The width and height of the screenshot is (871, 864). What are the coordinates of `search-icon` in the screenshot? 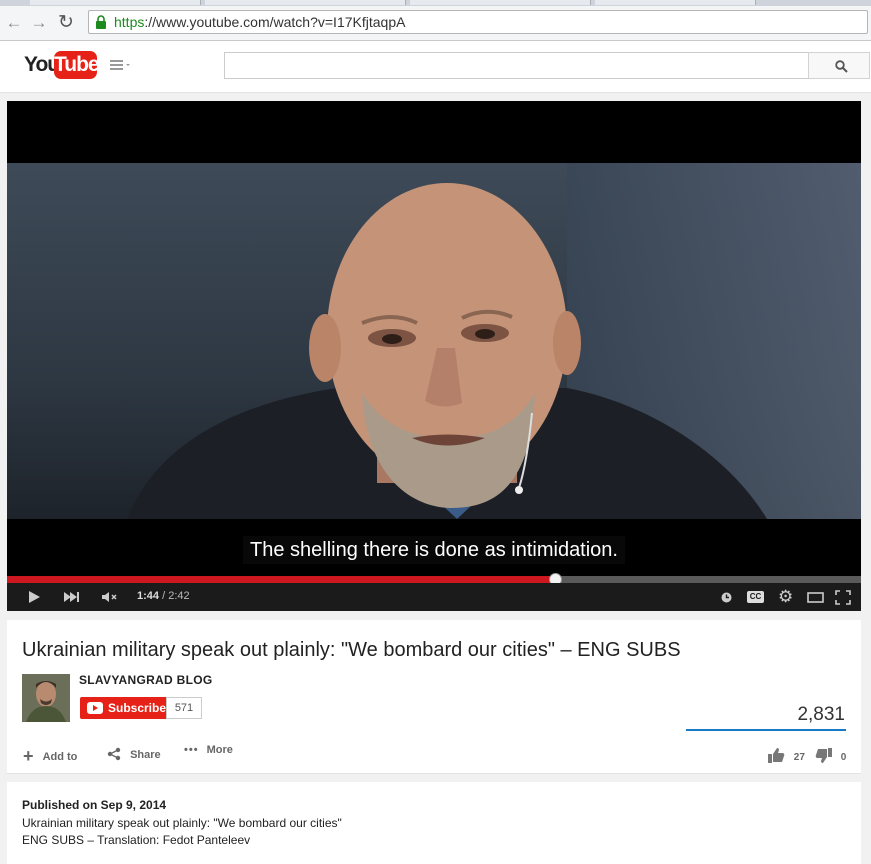 It's located at (841, 66).